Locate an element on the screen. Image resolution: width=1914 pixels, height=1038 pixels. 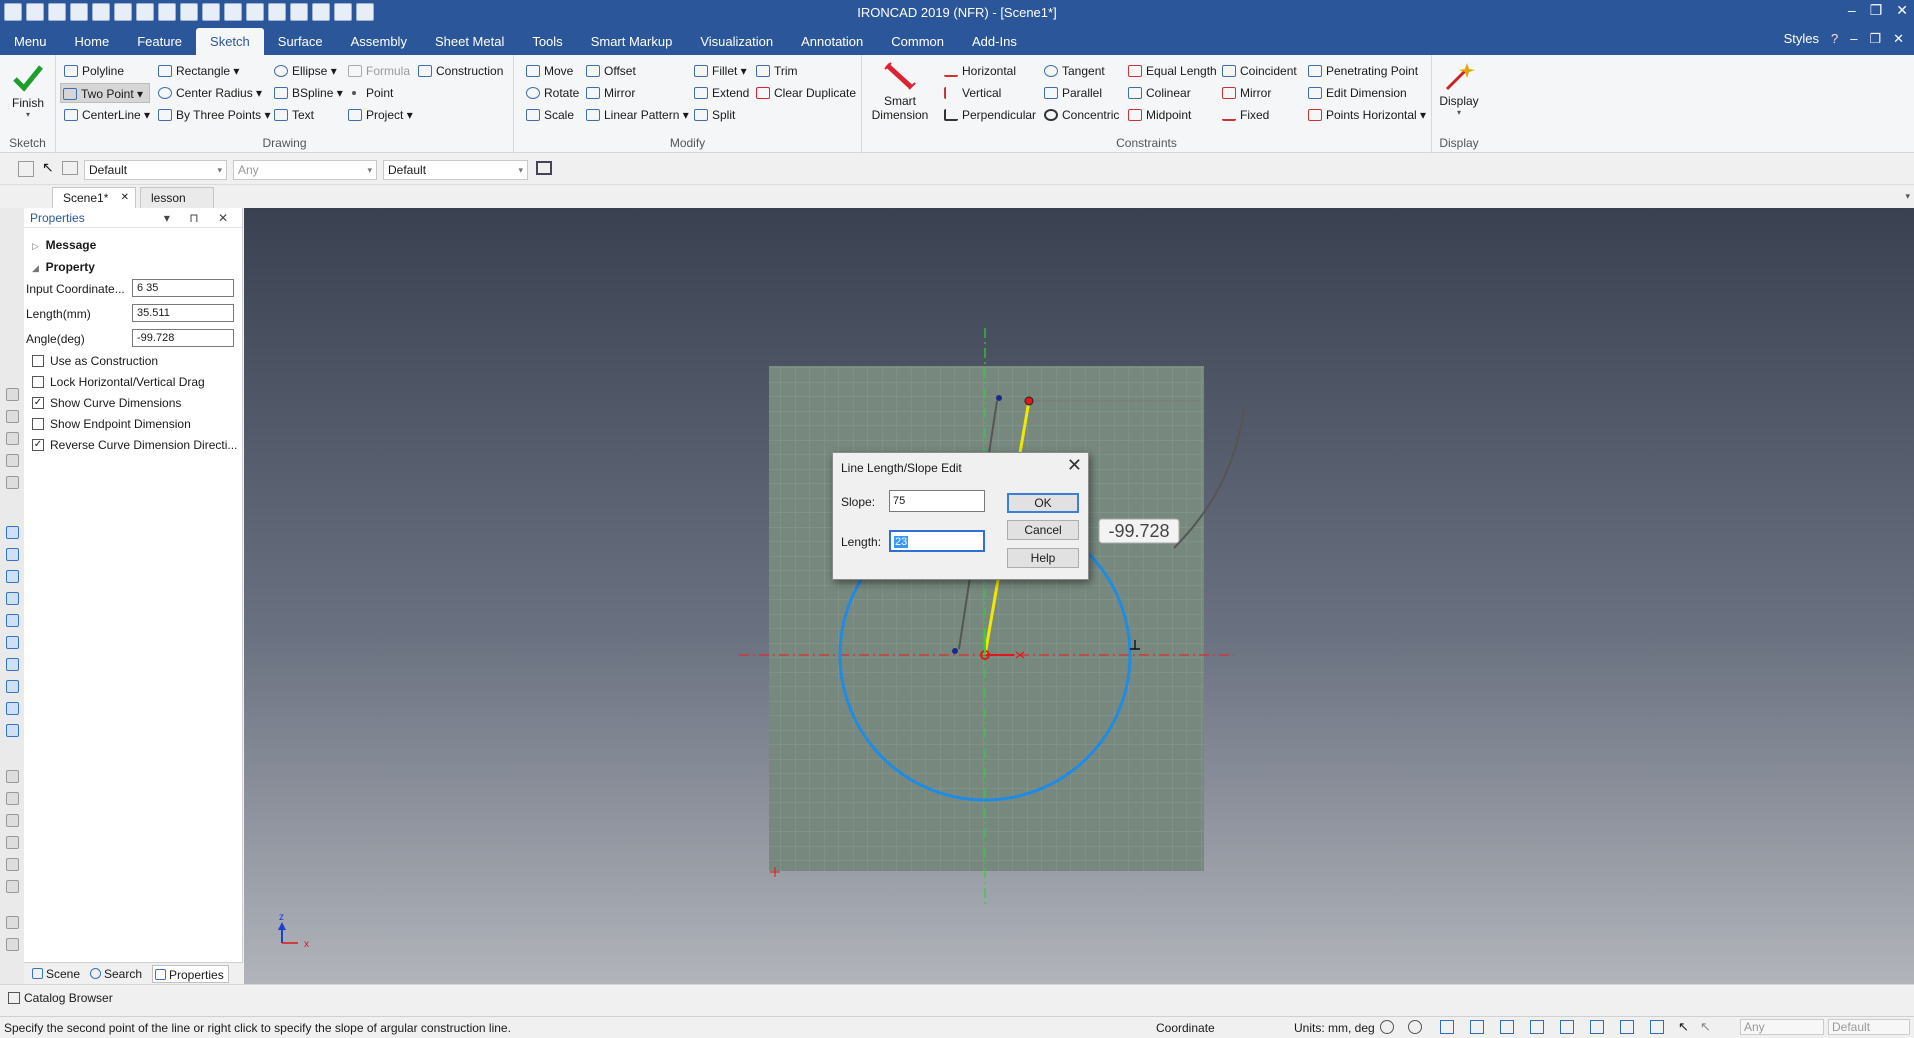
light-icon is located at coordinates (1627, 1027).